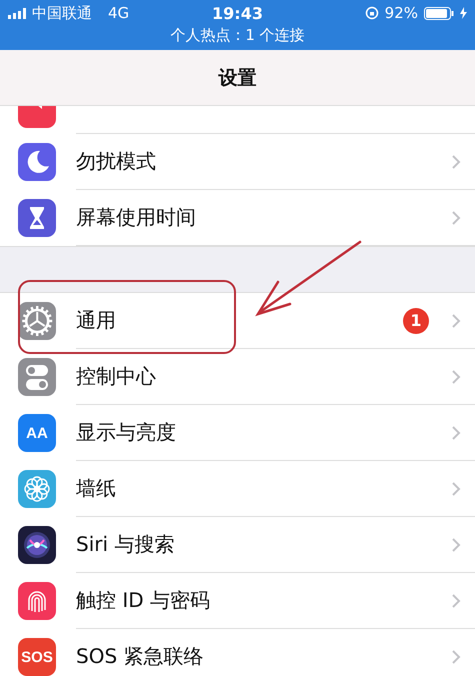 The width and height of the screenshot is (475, 676). I want to click on hotspot-banner: 个人热点：1 个连接, so click(237, 35).